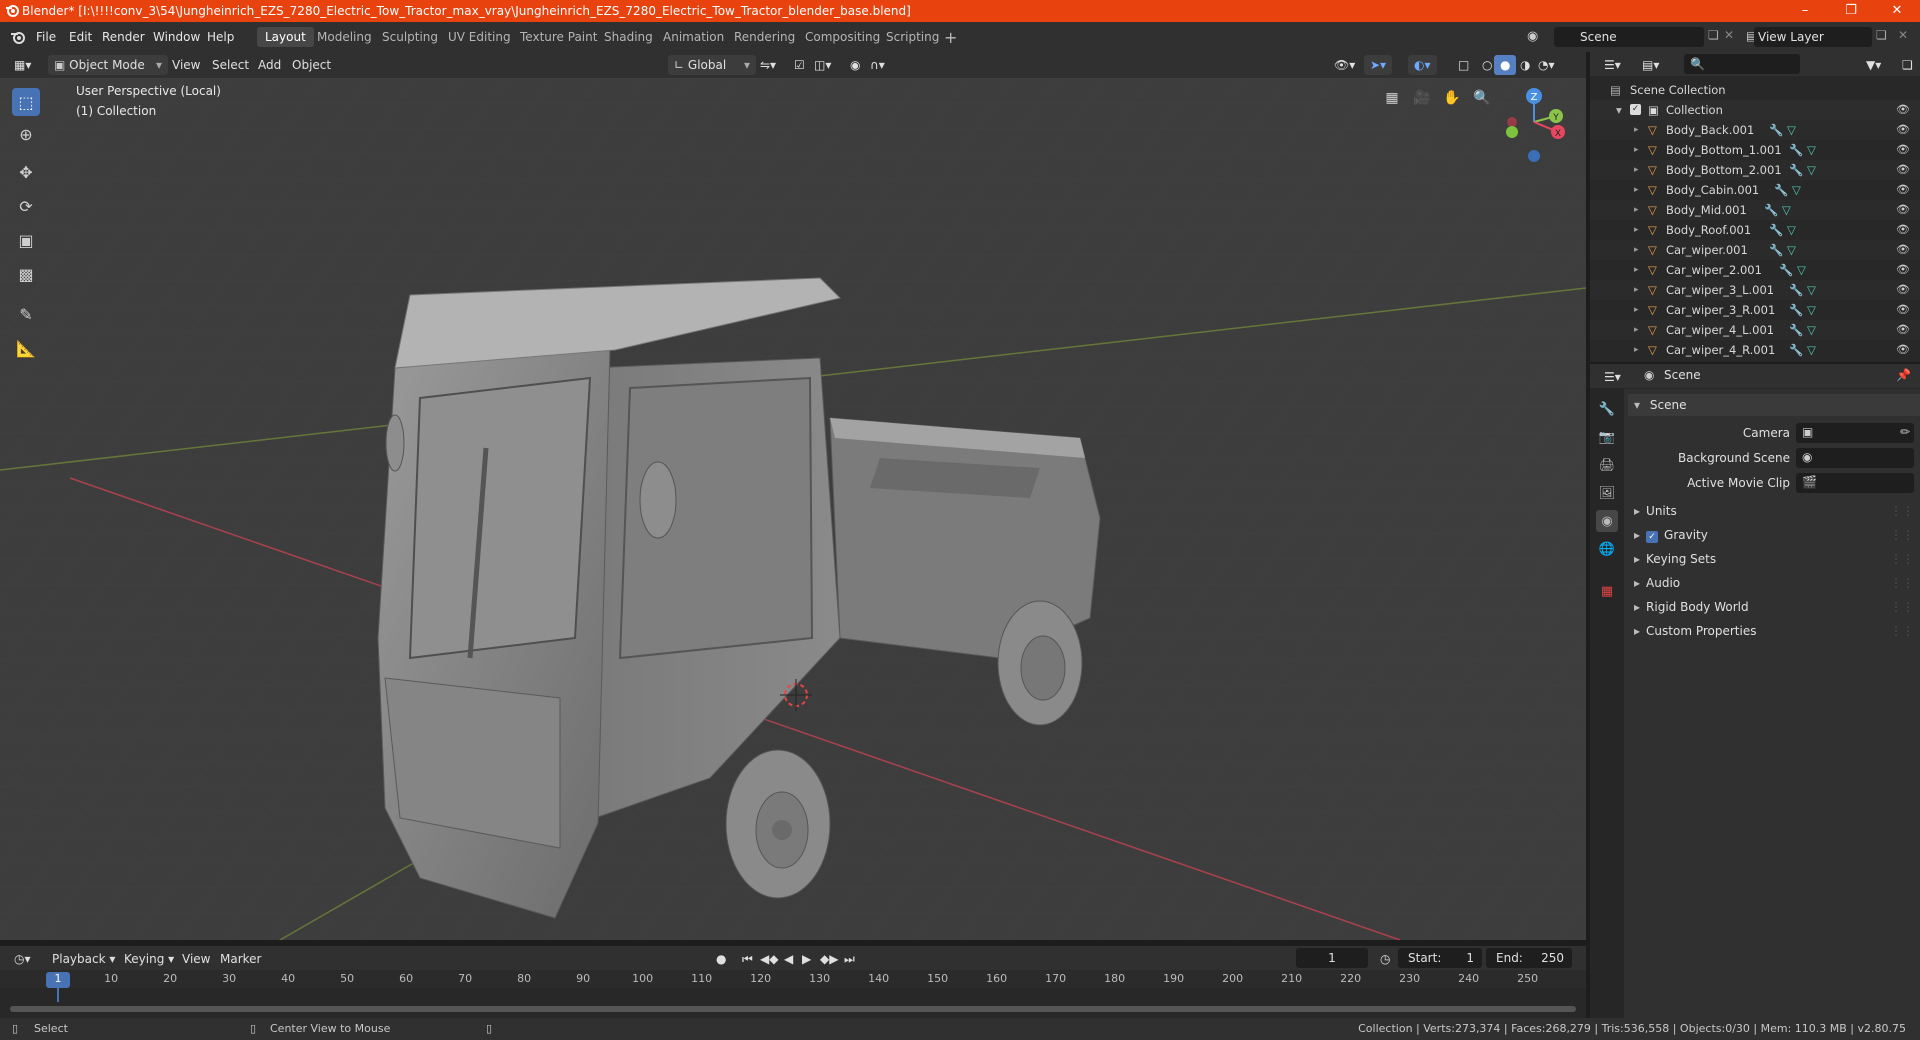 Image resolution: width=1920 pixels, height=1040 pixels. What do you see at coordinates (950, 37) in the screenshot?
I see `add-workspace-icon: +` at bounding box center [950, 37].